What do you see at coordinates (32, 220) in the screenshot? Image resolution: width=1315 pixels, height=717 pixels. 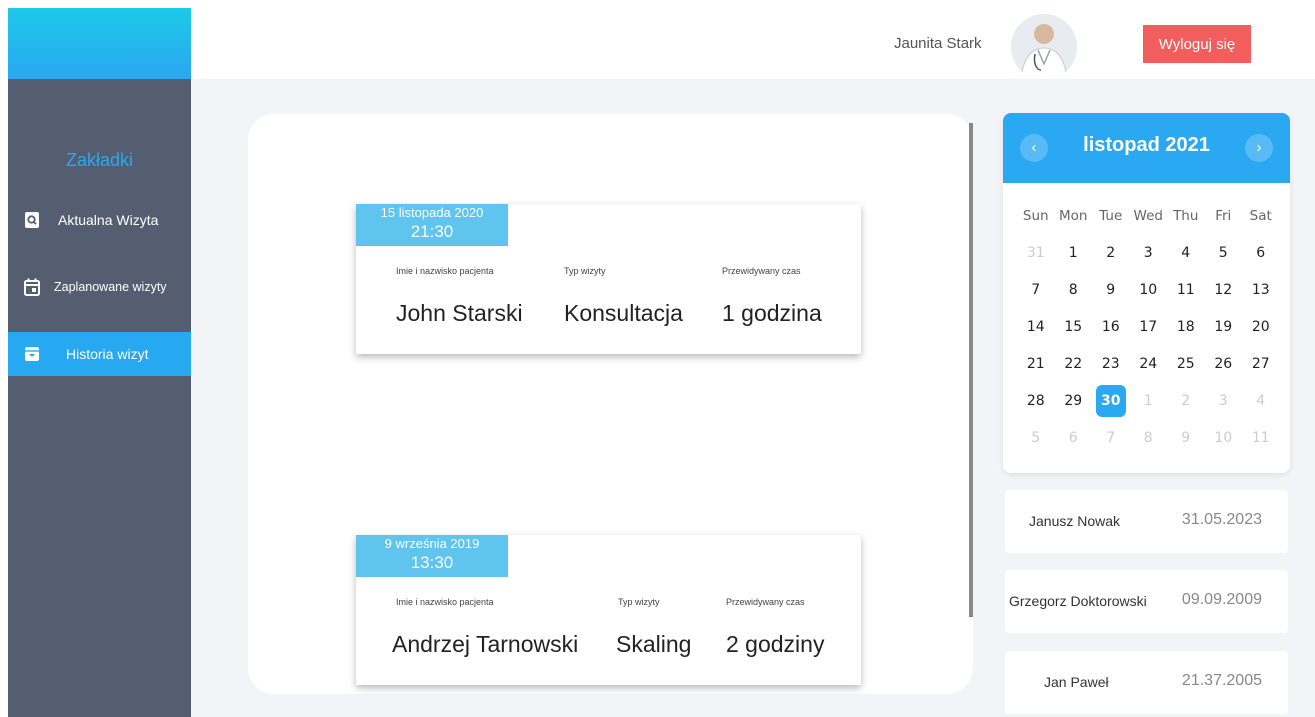 I see `search-doc-icon` at bounding box center [32, 220].